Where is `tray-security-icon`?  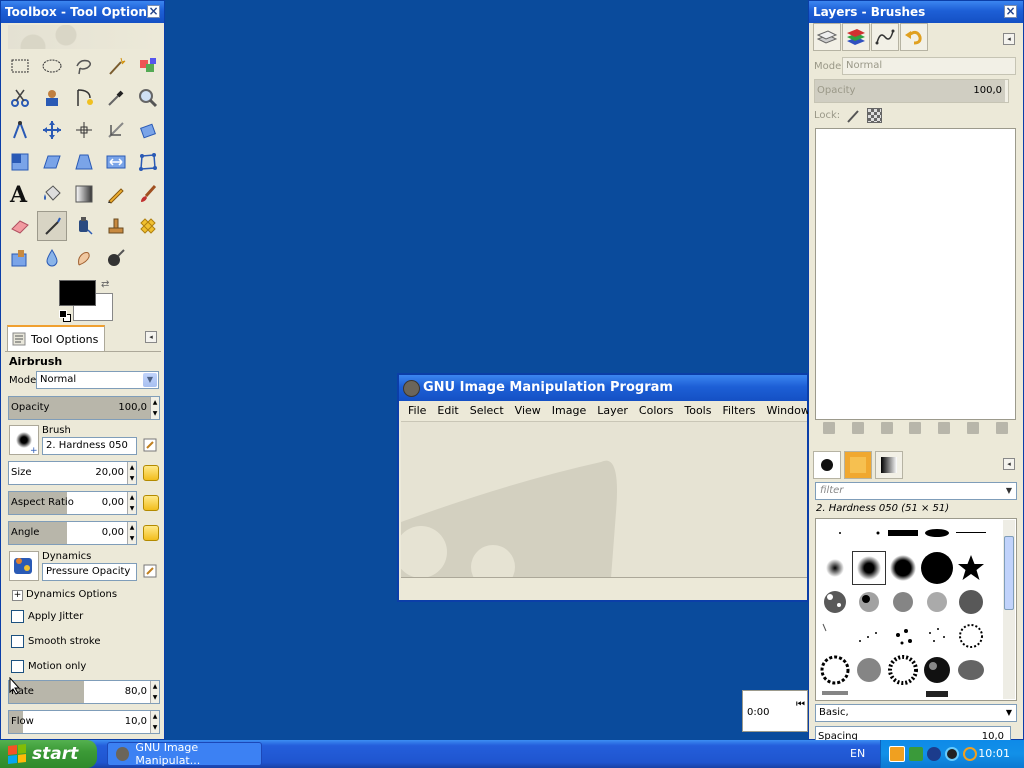
tray-security-icon is located at coordinates (952, 754).